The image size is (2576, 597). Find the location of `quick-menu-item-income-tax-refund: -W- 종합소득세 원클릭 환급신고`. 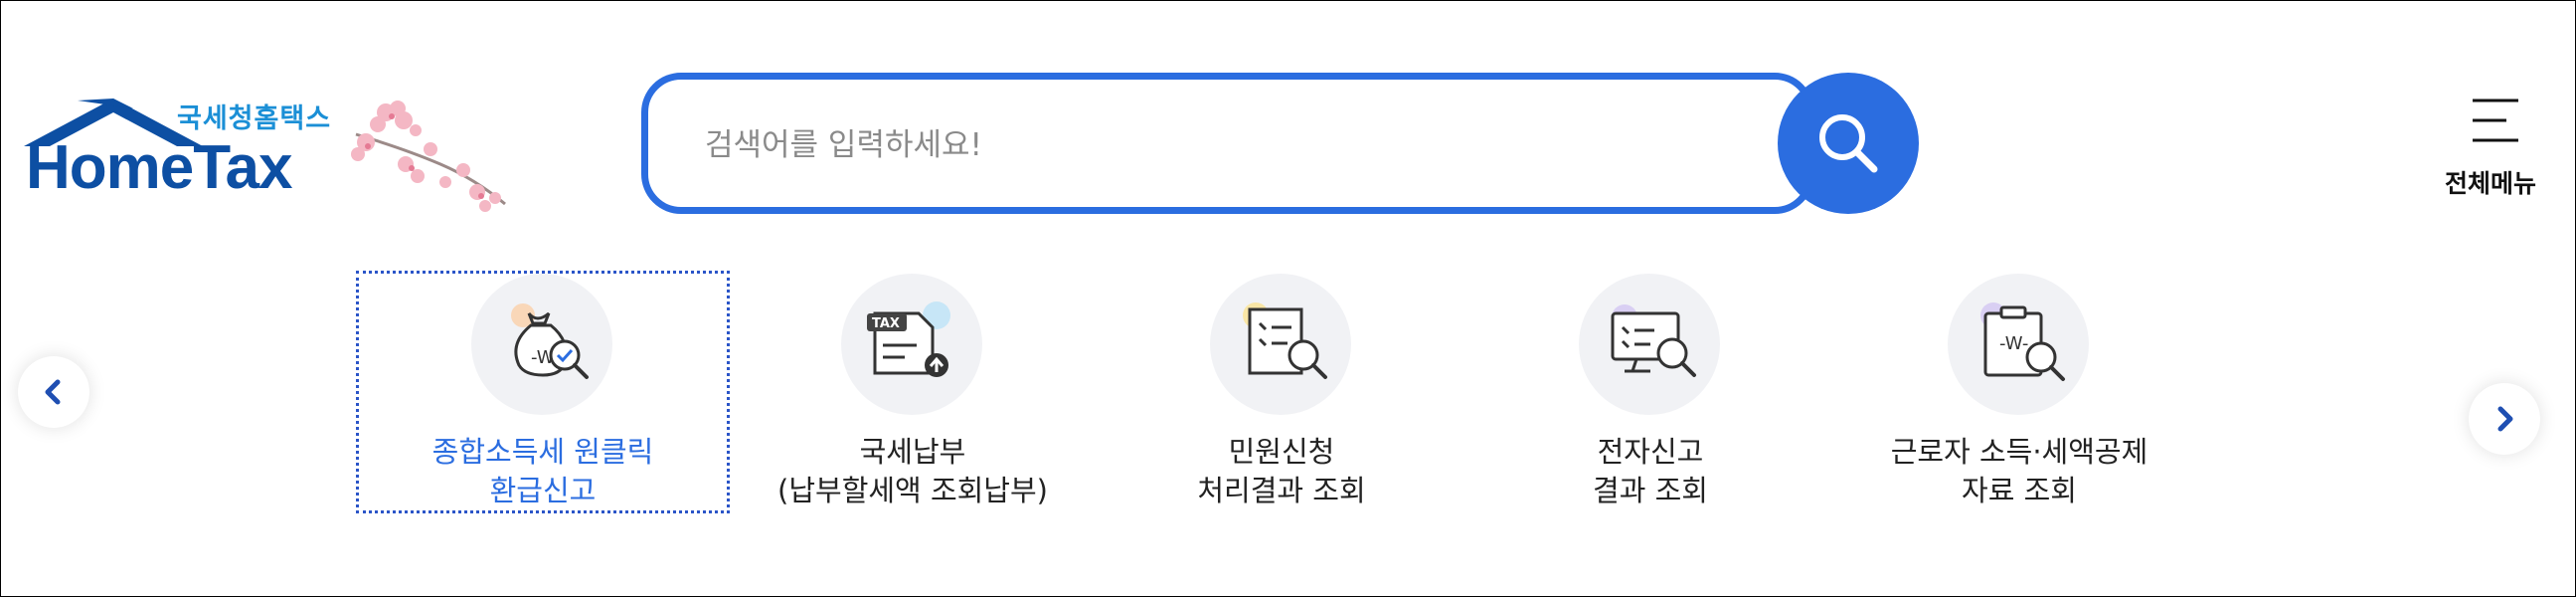

quick-menu-item-income-tax-refund: -W- 종합소득세 원클릭 환급신고 is located at coordinates (543, 392).